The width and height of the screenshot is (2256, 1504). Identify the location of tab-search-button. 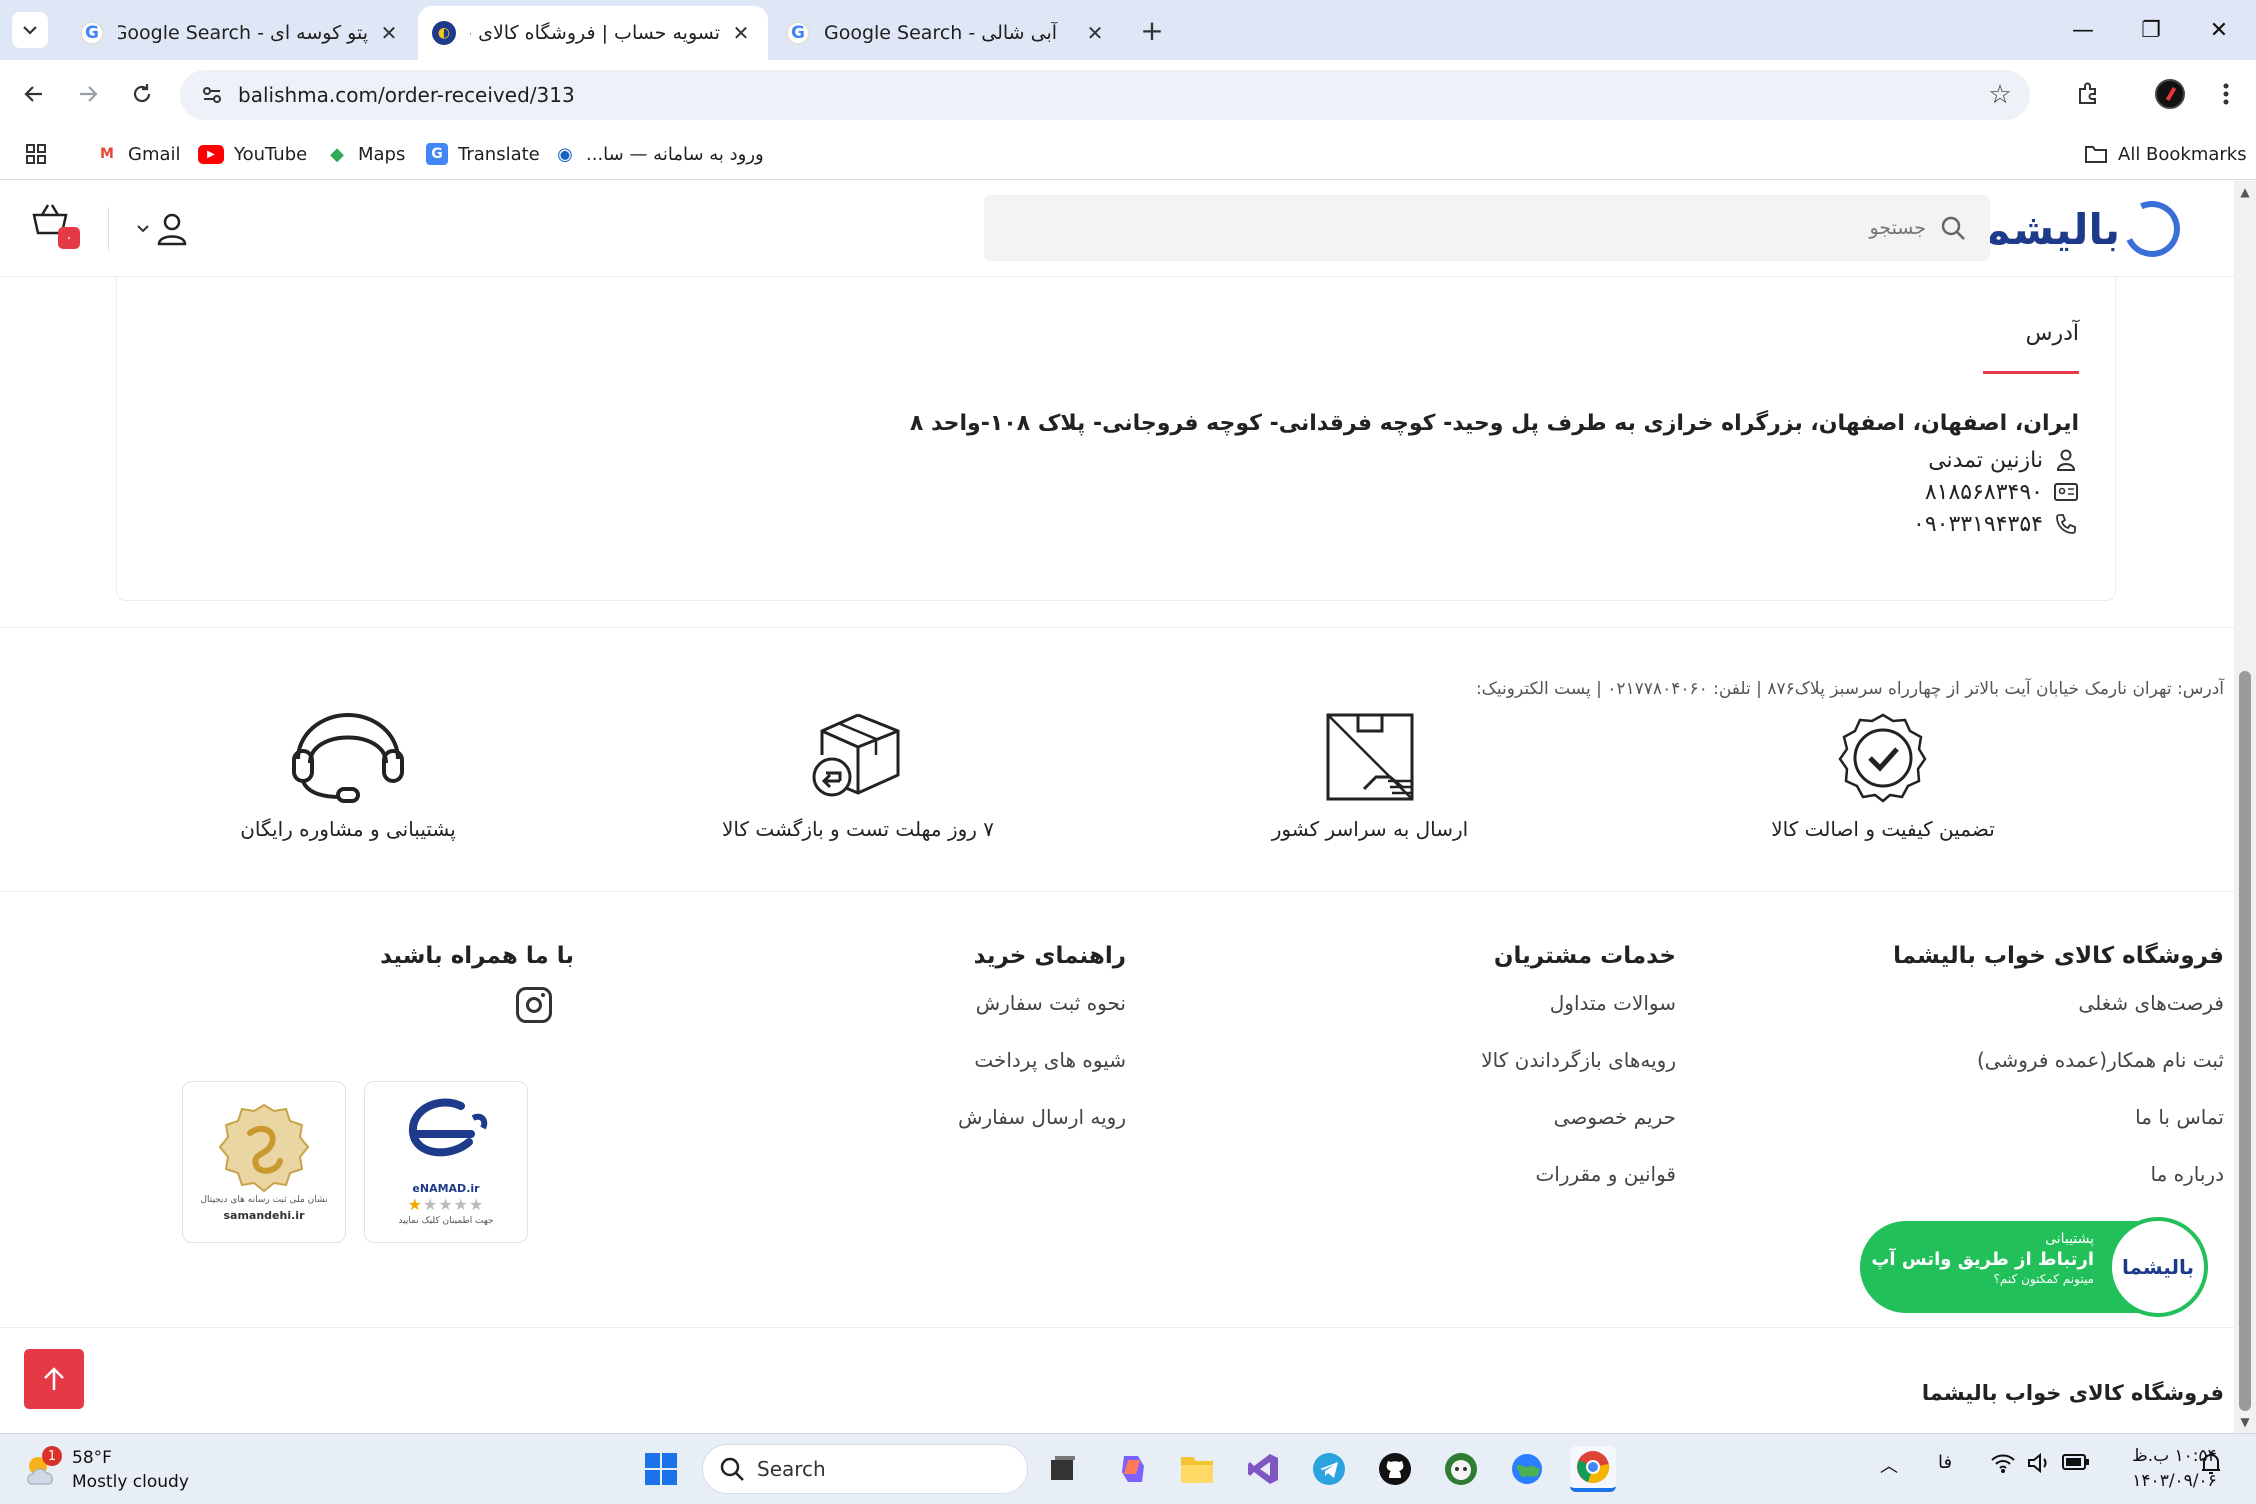
(30, 30).